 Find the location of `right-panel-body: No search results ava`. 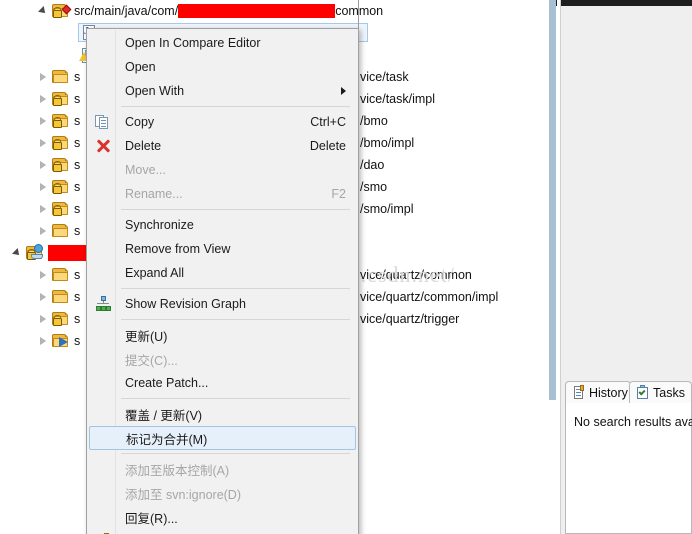

right-panel-body: No search results ava is located at coordinates (628, 468).